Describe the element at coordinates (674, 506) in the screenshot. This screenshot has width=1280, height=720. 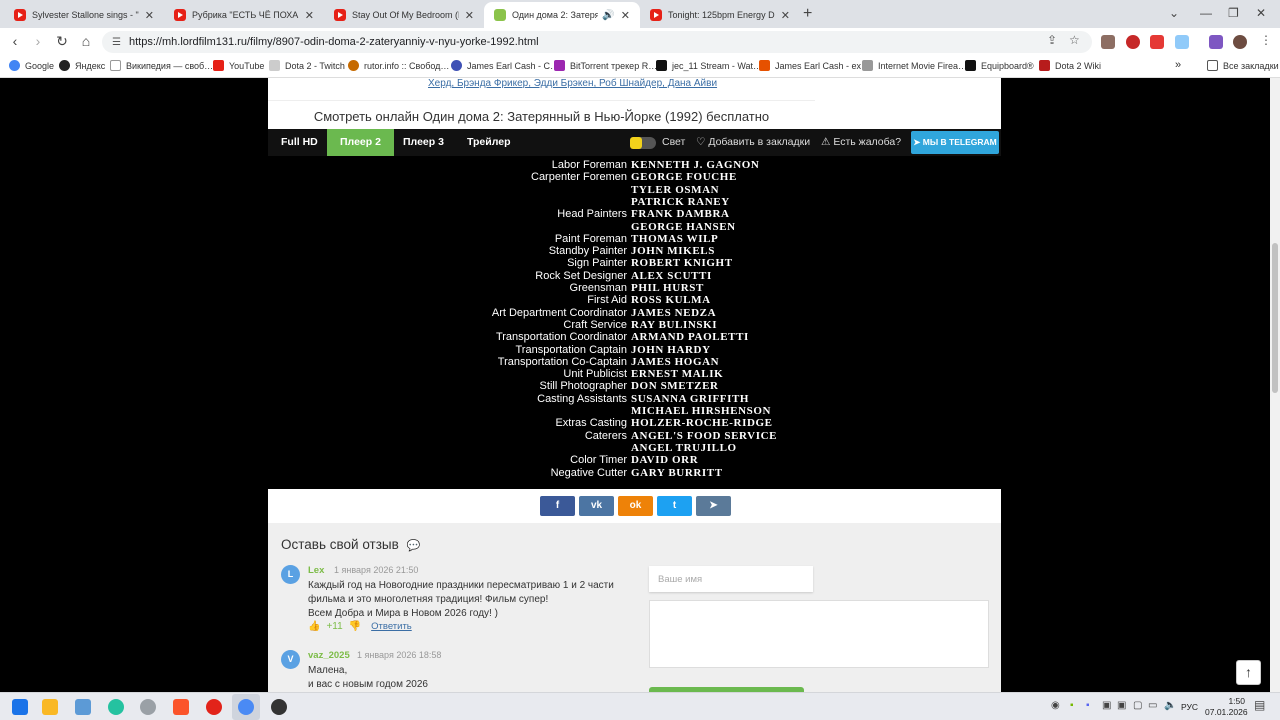
I see `share-button: t` at that location.